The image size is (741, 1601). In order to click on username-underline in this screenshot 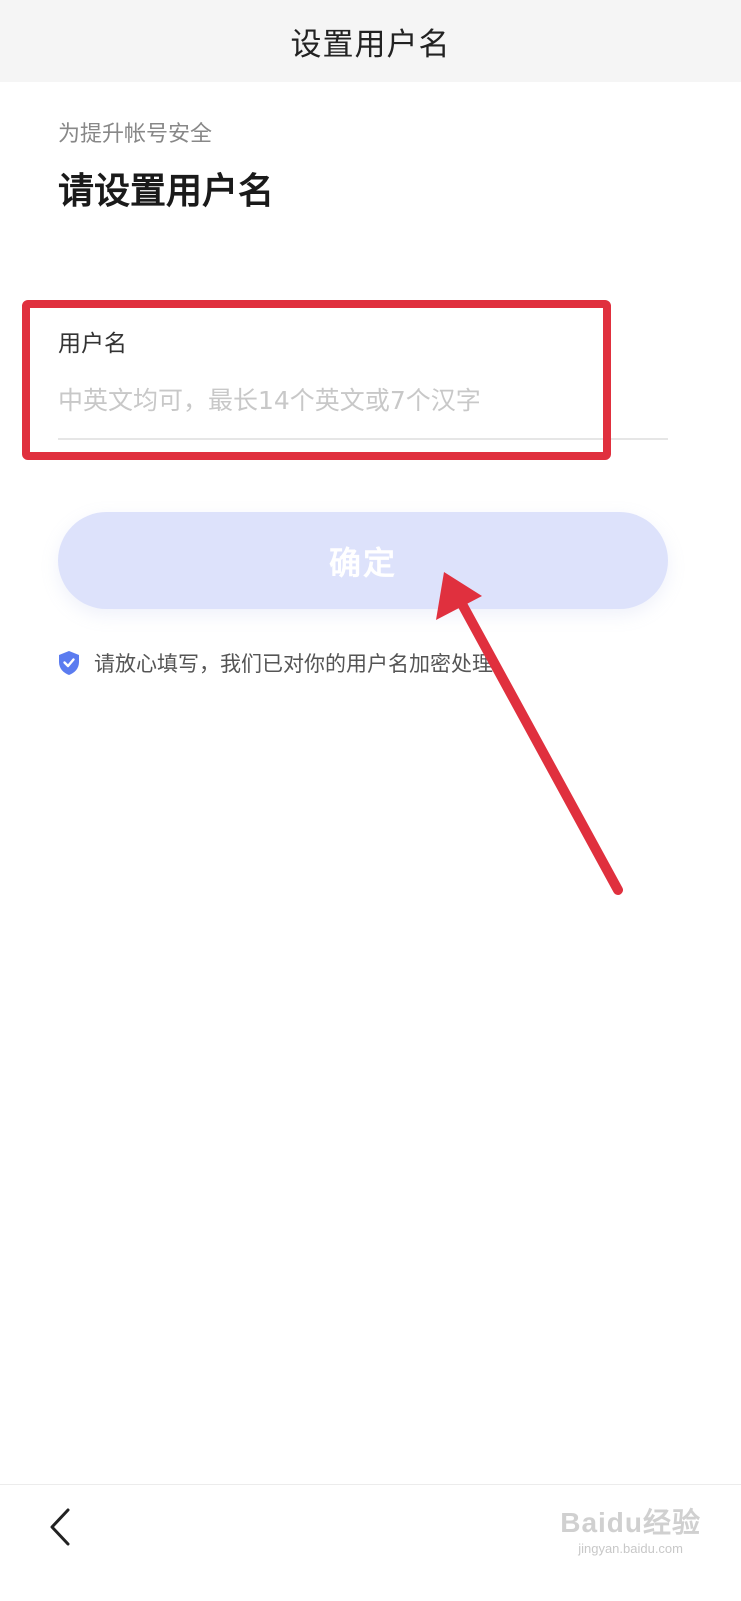, I will do `click(363, 439)`.